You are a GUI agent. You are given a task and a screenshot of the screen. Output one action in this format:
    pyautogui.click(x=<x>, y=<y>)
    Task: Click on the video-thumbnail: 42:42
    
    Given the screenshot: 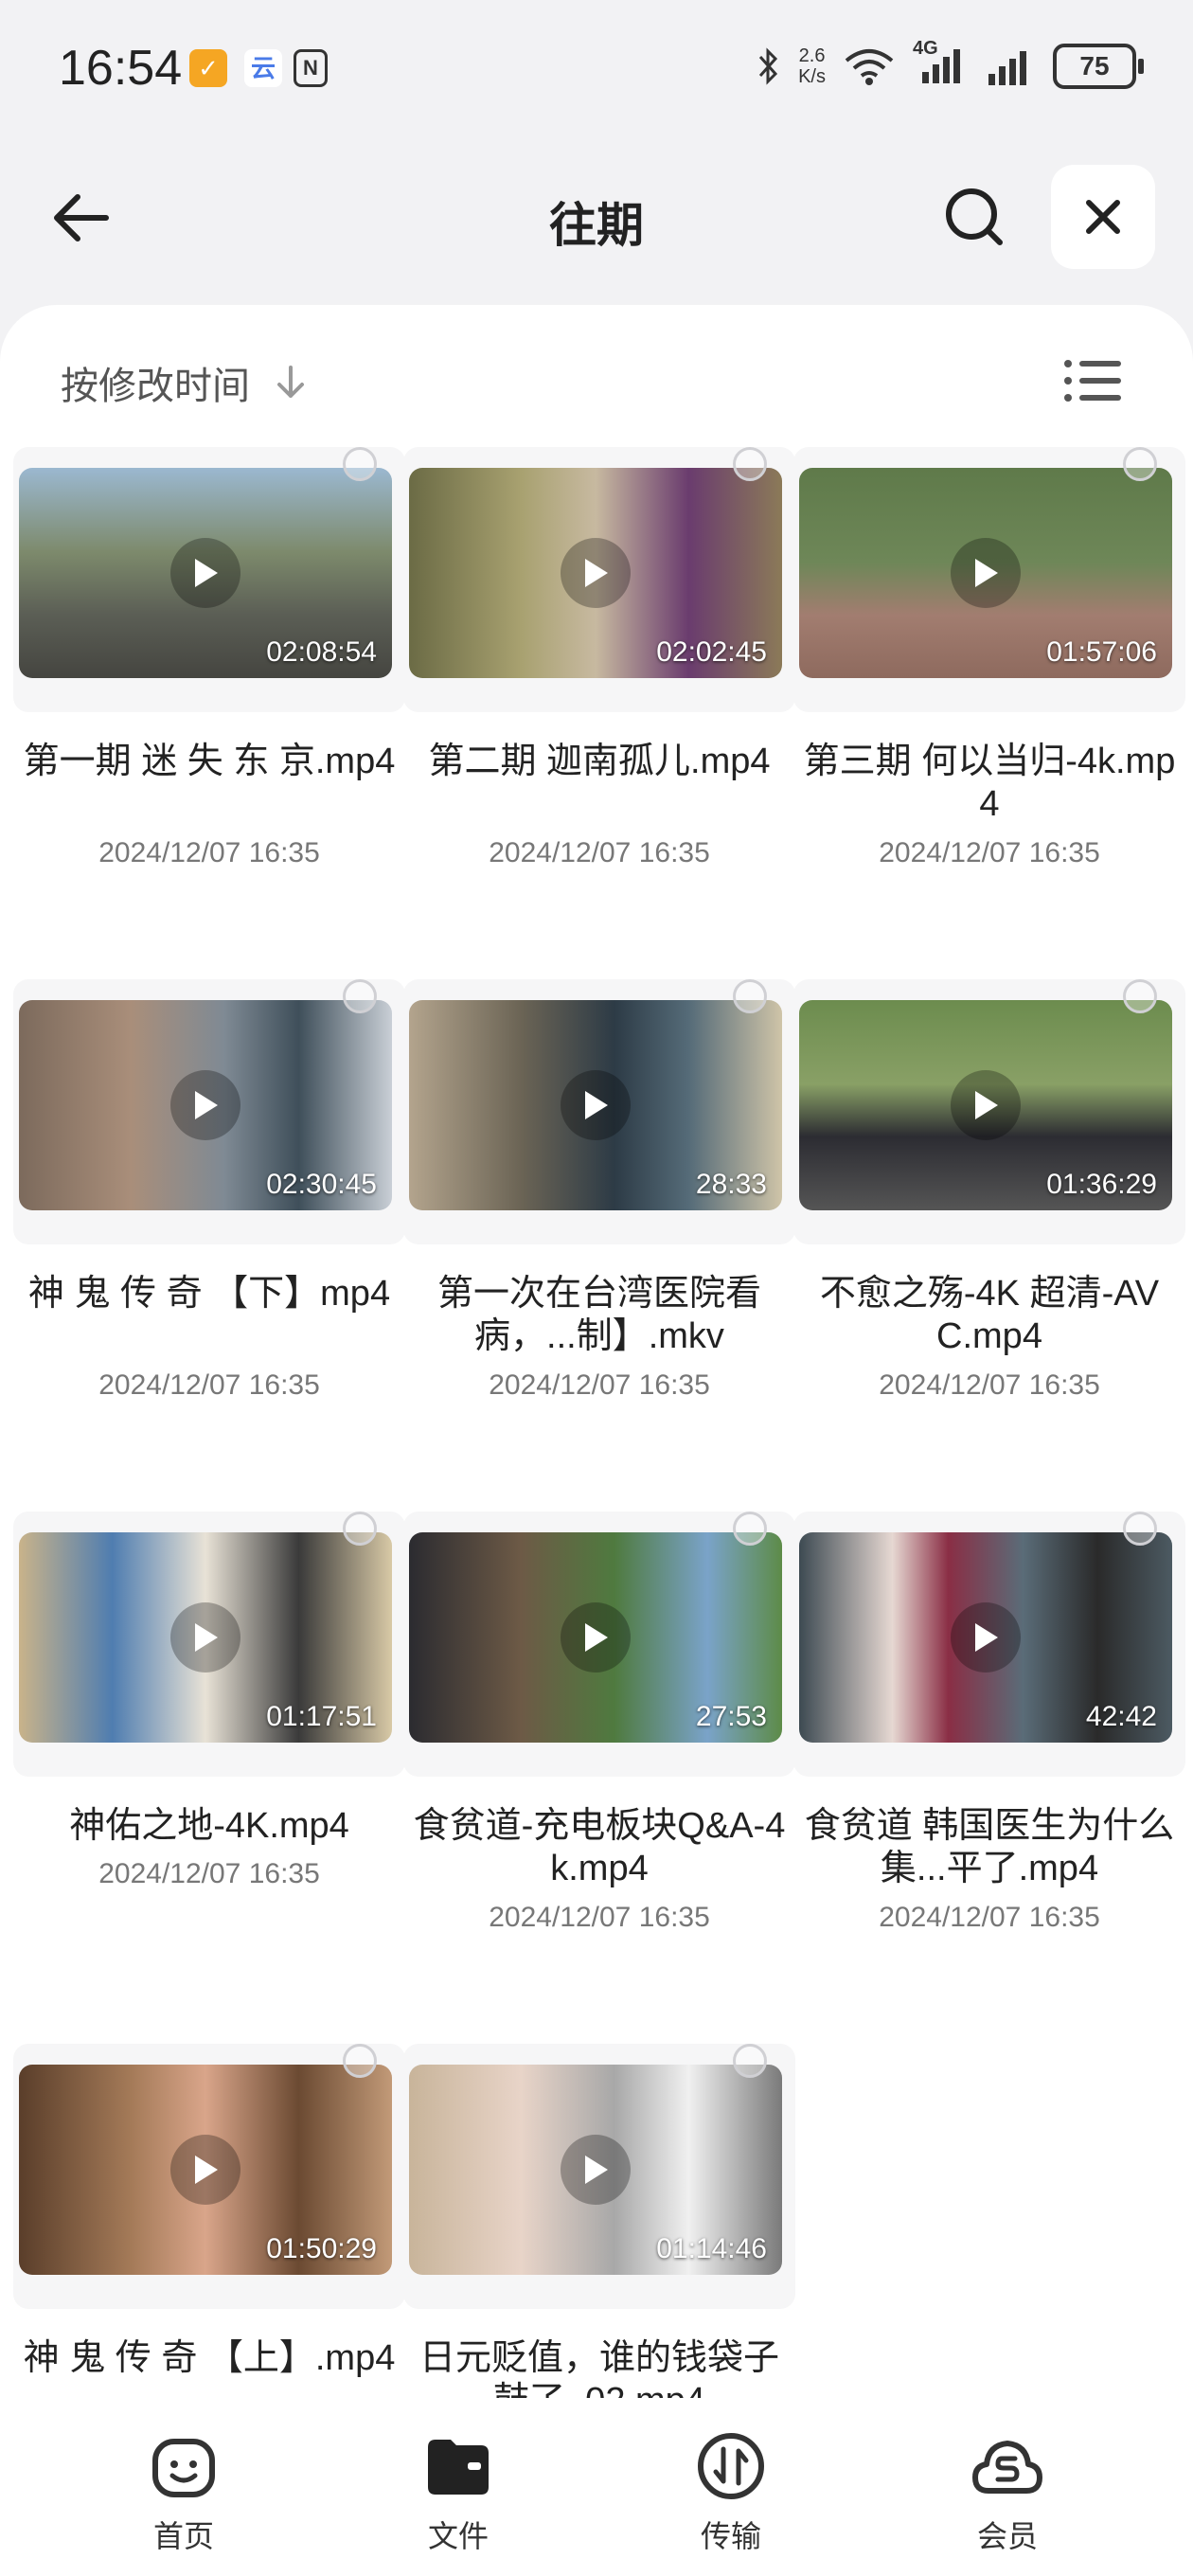 What is the action you would take?
    pyautogui.click(x=985, y=1637)
    